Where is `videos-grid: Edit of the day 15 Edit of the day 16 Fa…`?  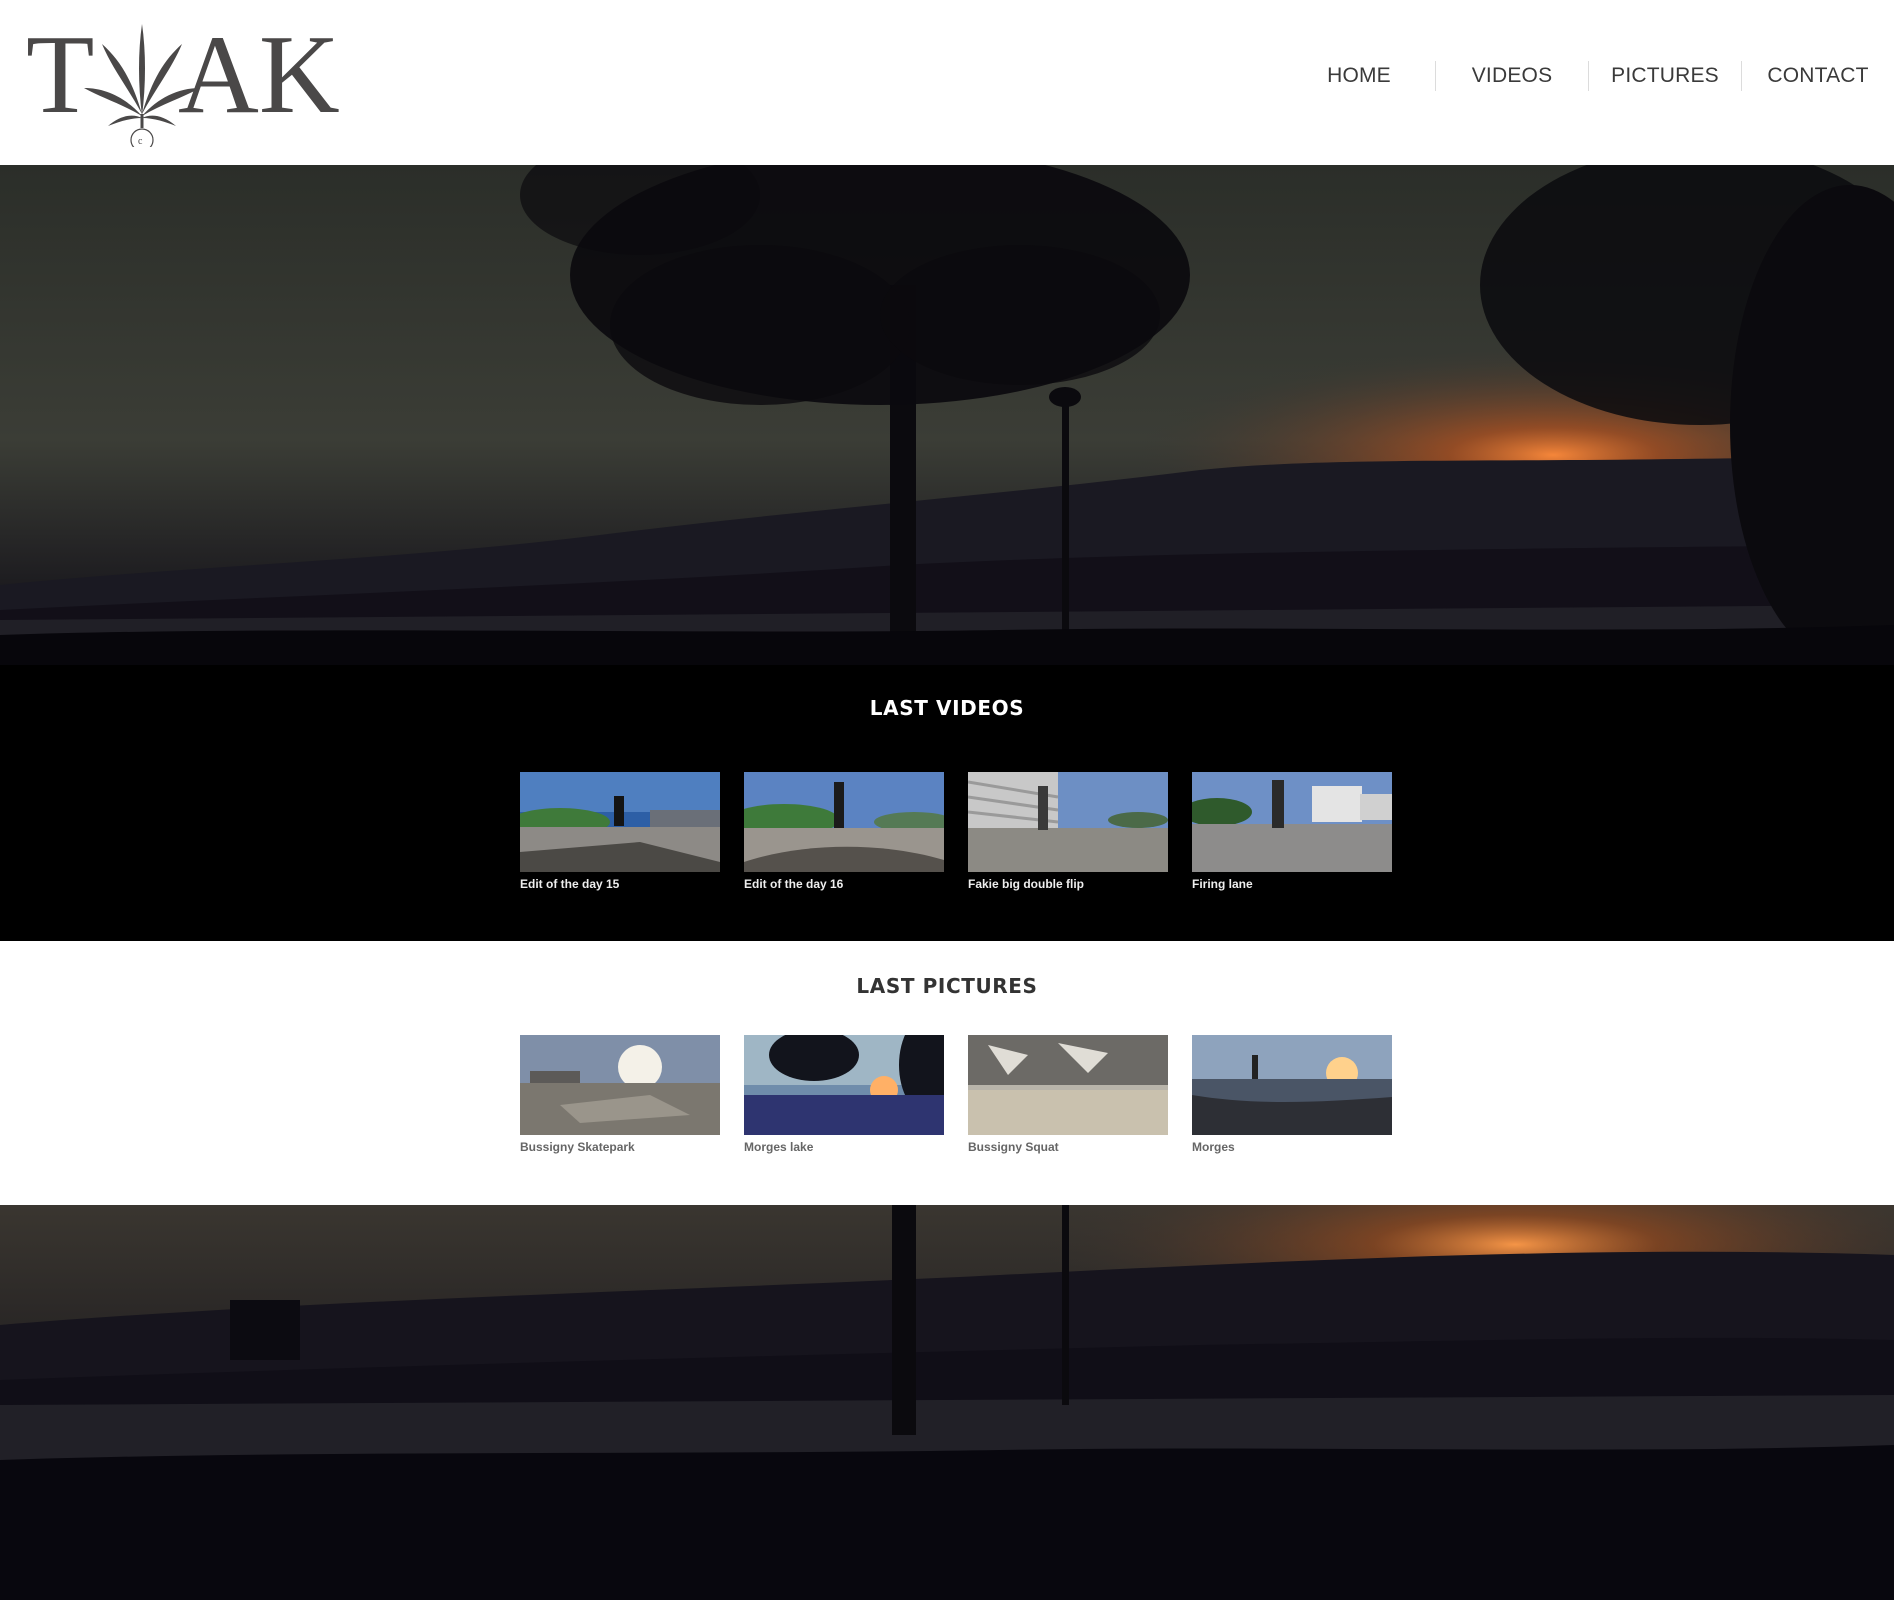 videos-grid: Edit of the day 15 Edit of the day 16 Fa… is located at coordinates (956, 831).